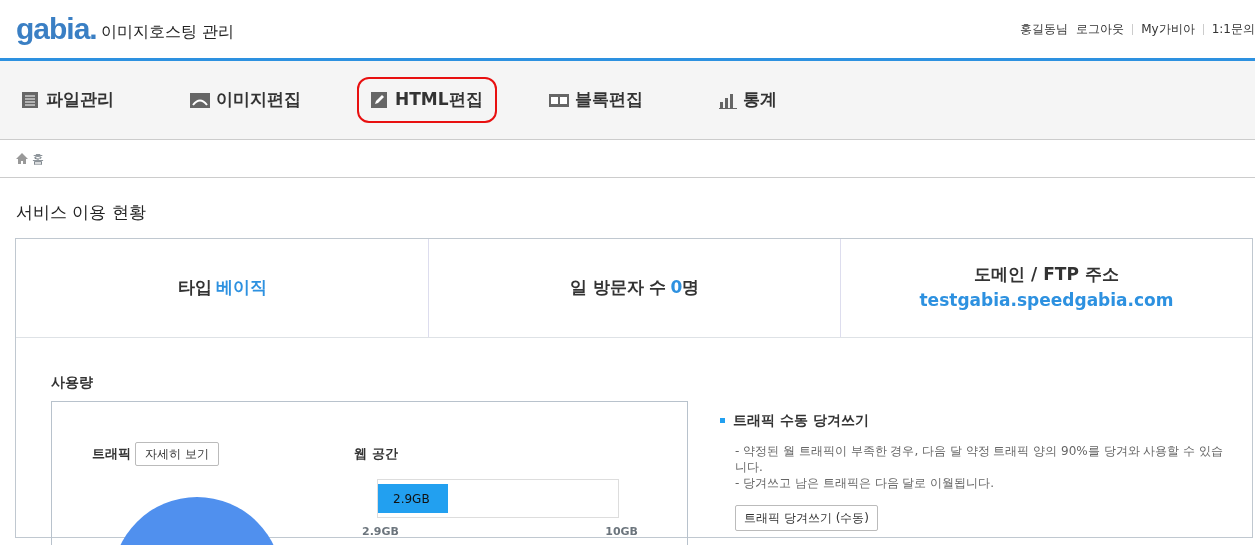  I want to click on stat-label: 도메인 / FTP 주소, so click(1046, 274).